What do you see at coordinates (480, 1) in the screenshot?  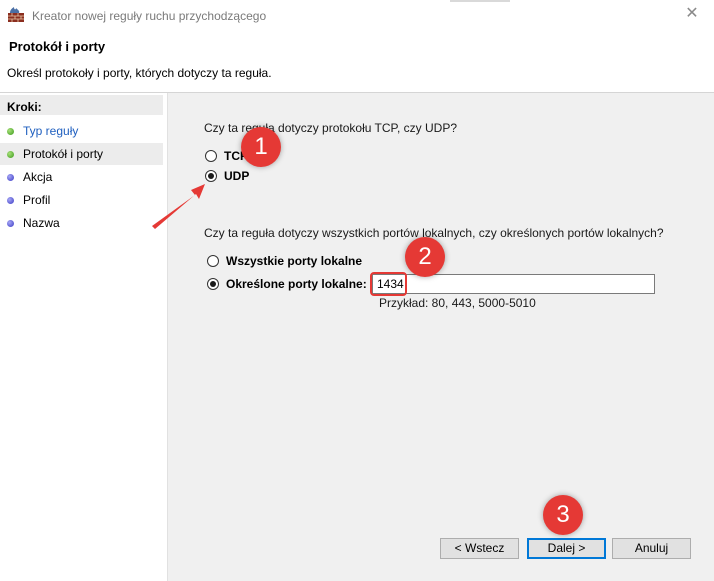 I see `background-window-edge` at bounding box center [480, 1].